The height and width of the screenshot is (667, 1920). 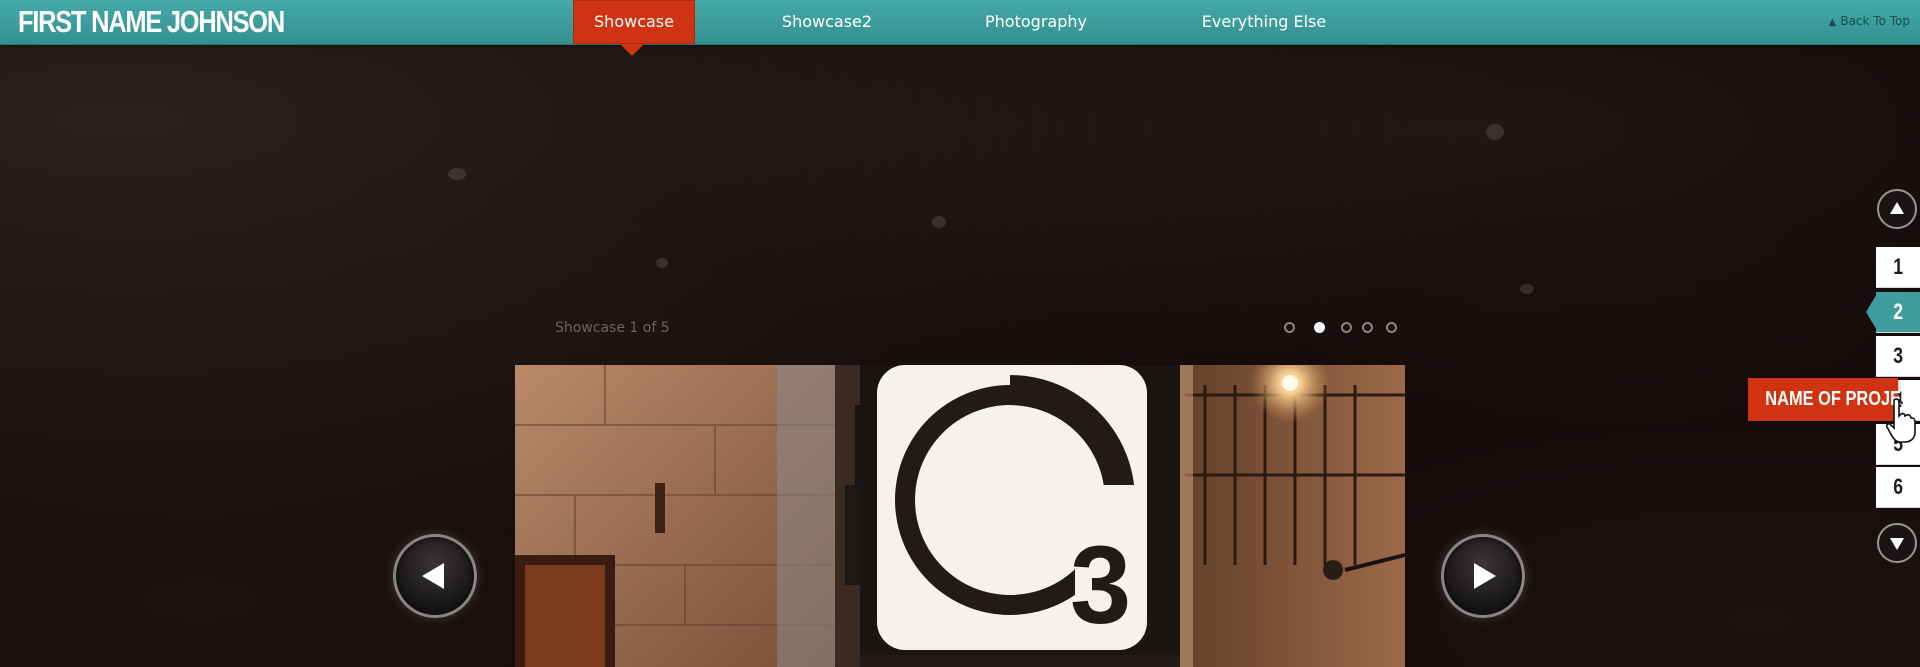 I want to click on pager-down-button, so click(x=1897, y=543).